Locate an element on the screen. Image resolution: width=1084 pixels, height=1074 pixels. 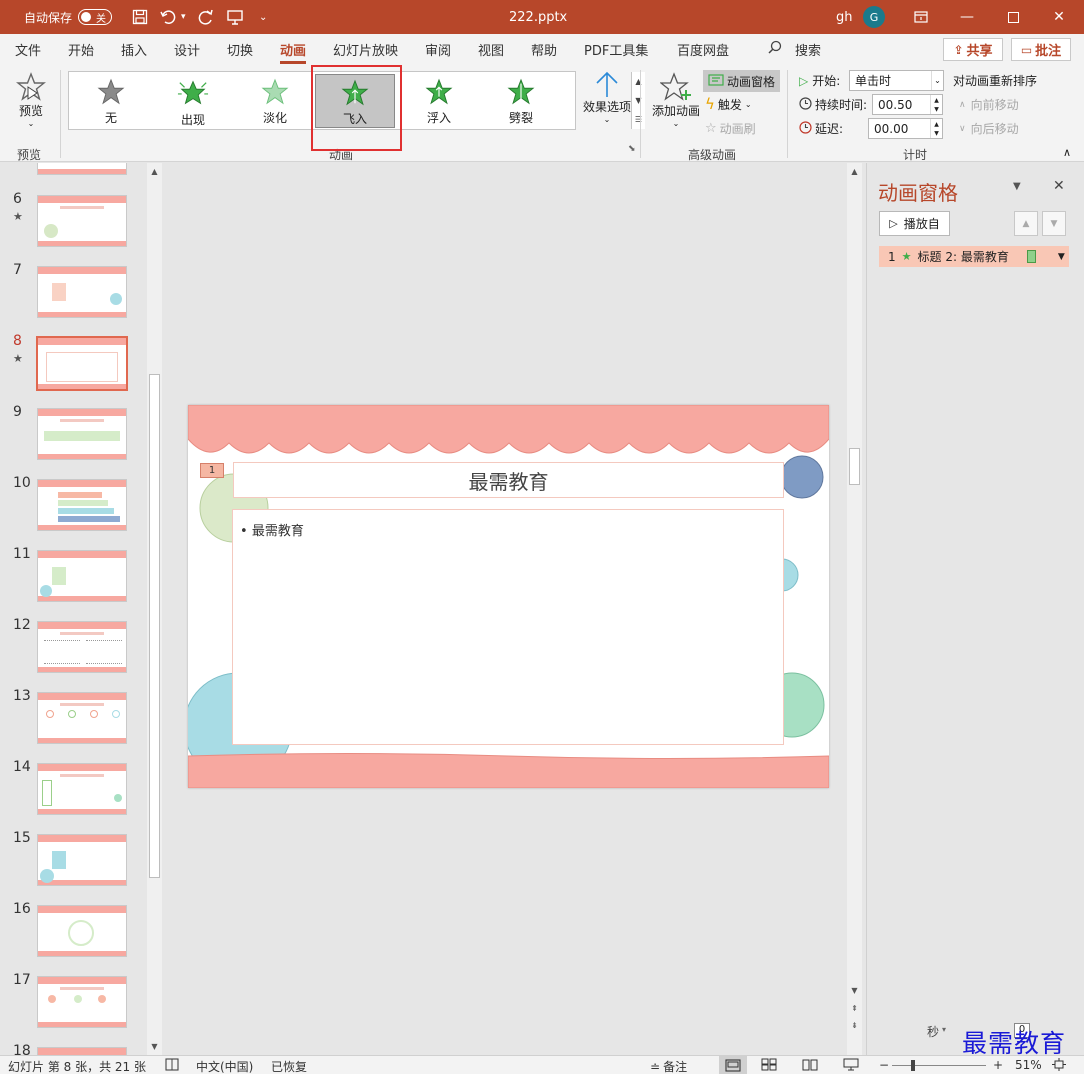
move-up-button: ▲ is located at coordinates (1026, 223).